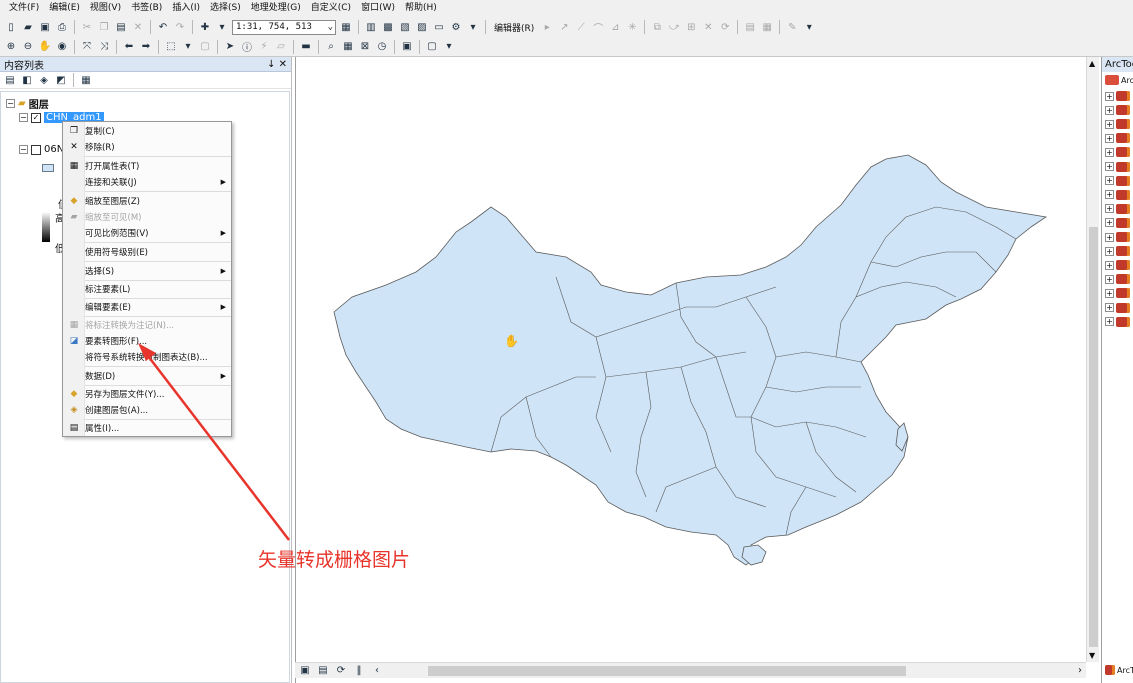 This screenshot has height=683, width=1133. Describe the element at coordinates (147, 352) in the screenshot. I see `annotation-arrowhead-icon` at that location.